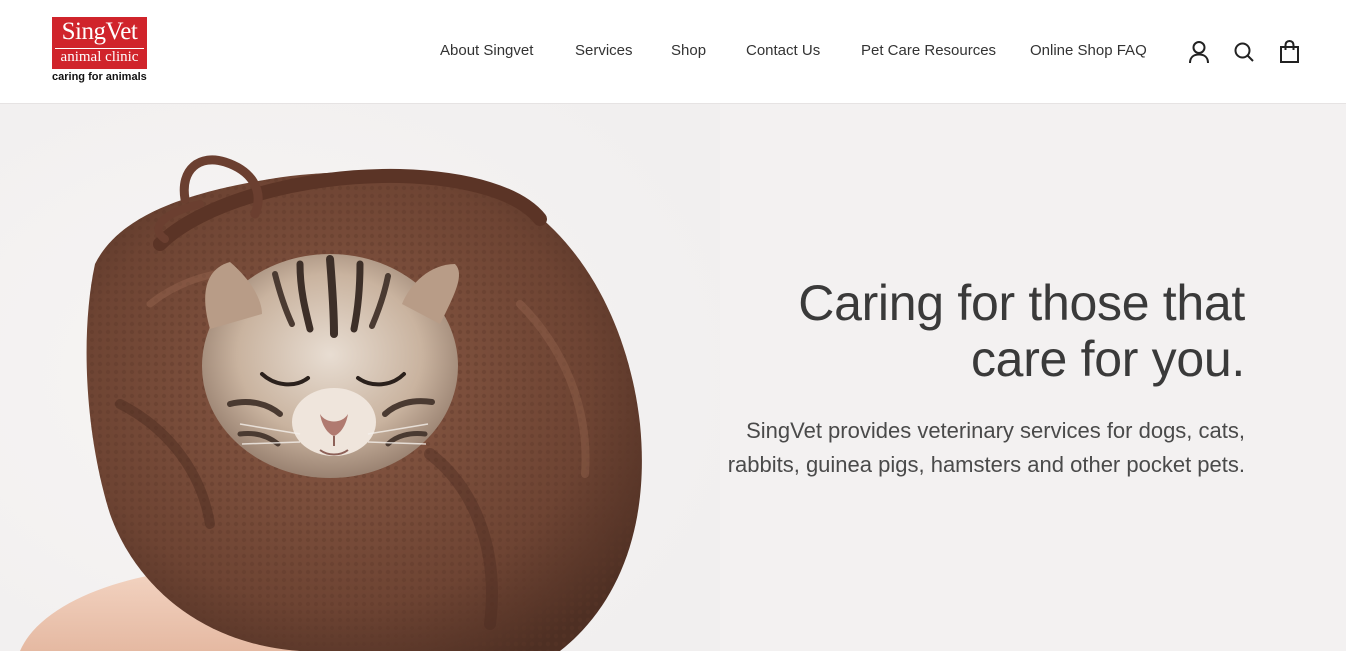 Image resolution: width=1346 pixels, height=651 pixels. I want to click on hero-heading: Caring for those that care for you., so click(945, 331).